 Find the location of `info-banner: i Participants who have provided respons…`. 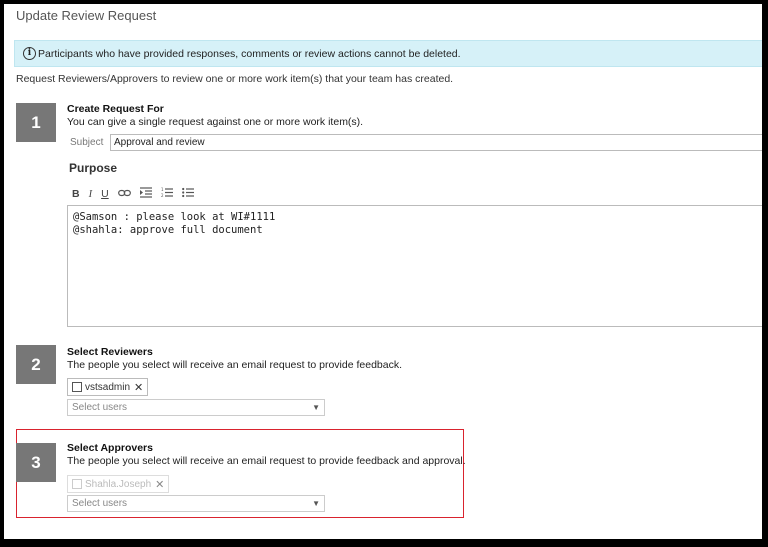

info-banner: i Participants who have provided respons… is located at coordinates (388, 53).